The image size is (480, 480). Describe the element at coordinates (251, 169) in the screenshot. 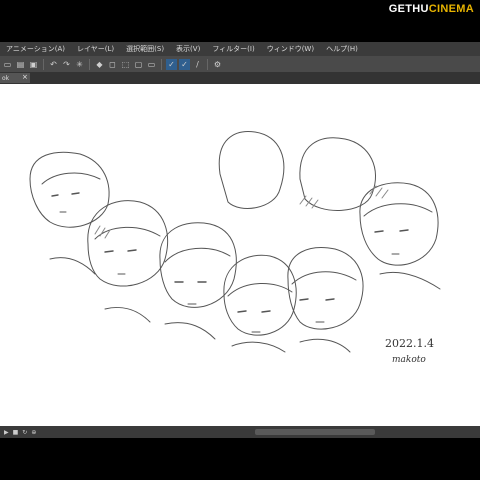

I see `head-outline` at that location.